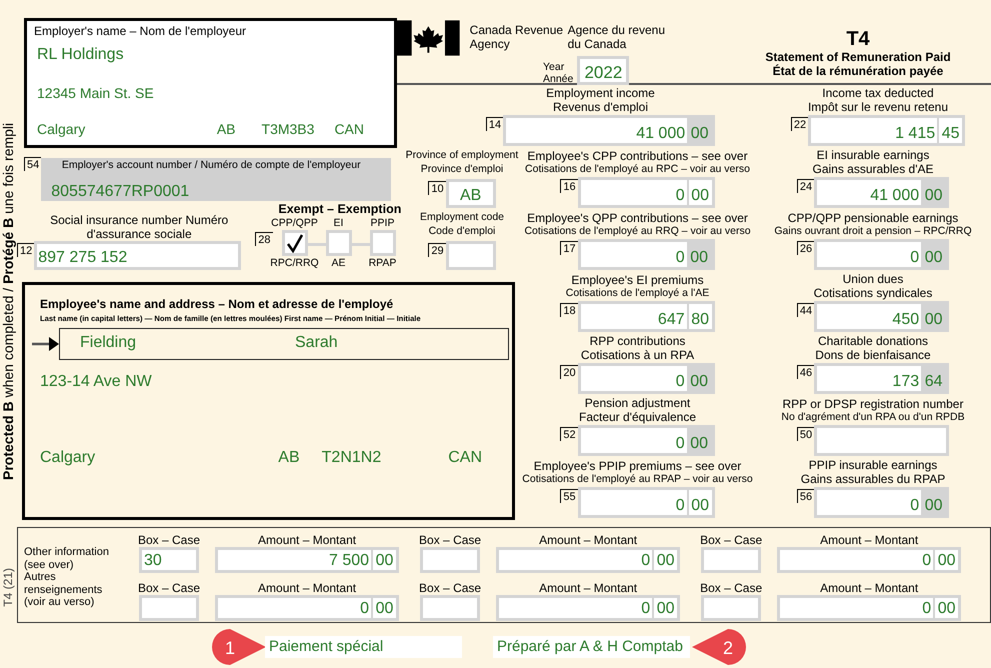 Image resolution: width=991 pixels, height=668 pixels. Describe the element at coordinates (169, 560) in the screenshot. I see `box-code-field: 30` at that location.